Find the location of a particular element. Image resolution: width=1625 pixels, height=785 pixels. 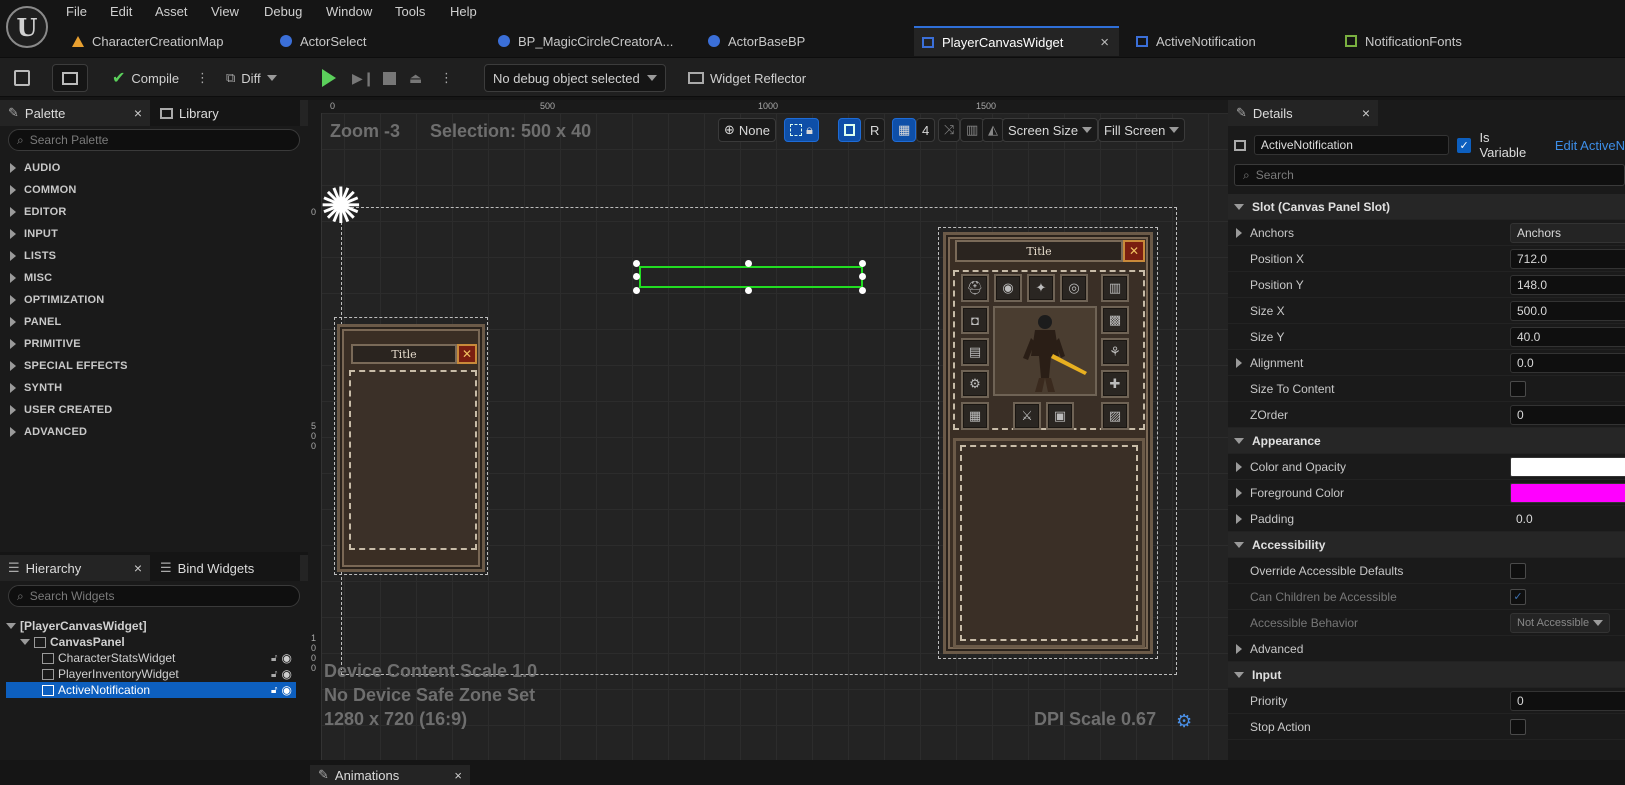

step-icon: ▶❙ is located at coordinates (363, 78).